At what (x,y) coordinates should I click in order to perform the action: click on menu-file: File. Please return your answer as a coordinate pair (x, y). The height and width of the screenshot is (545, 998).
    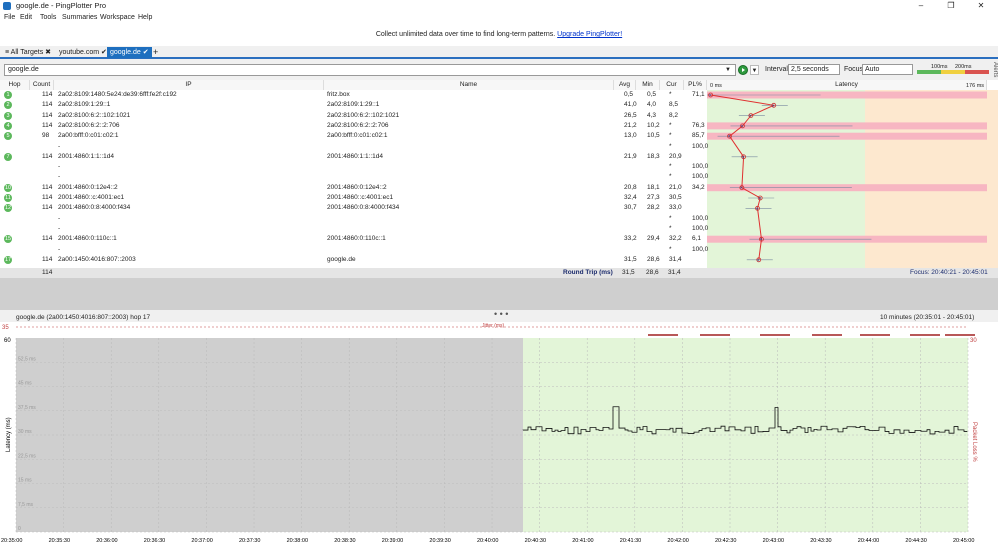
    Looking at the image, I should click on (9, 17).